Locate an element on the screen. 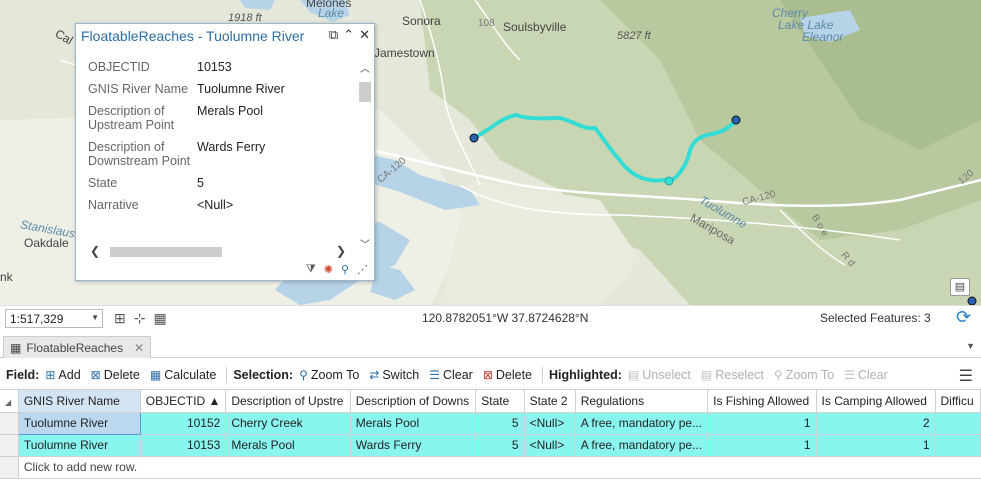 This screenshot has height=498, width=981. popup-field-row: GNIS River Name Tuolumne River is located at coordinates (223, 89).